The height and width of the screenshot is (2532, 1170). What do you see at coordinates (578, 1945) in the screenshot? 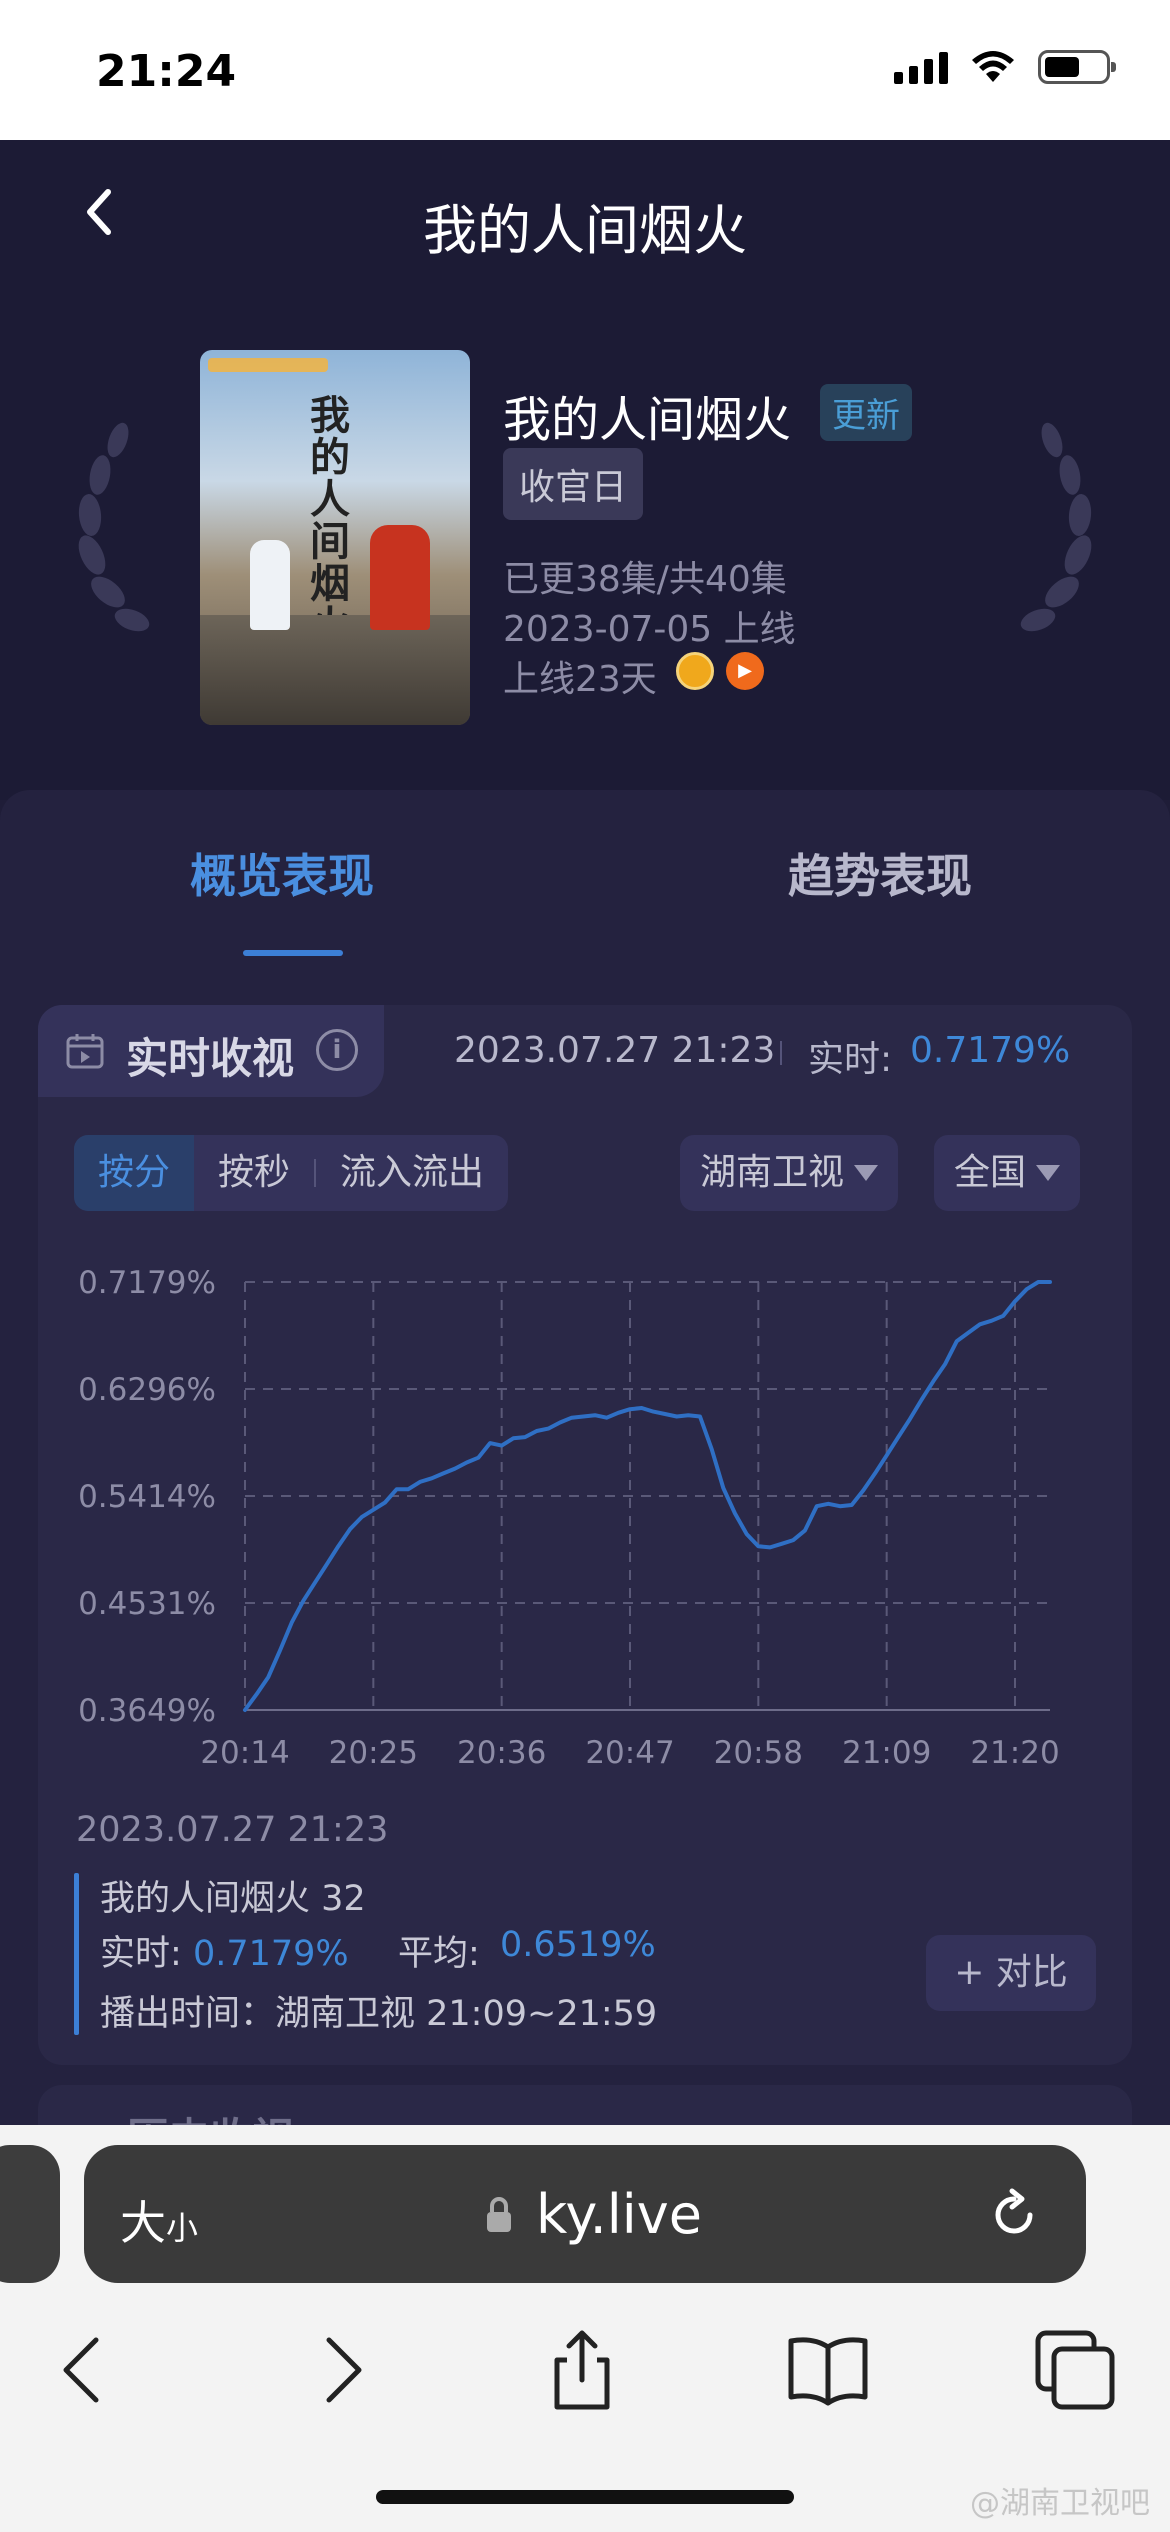
I see `tooltip-avg-value: 0.6519%` at bounding box center [578, 1945].